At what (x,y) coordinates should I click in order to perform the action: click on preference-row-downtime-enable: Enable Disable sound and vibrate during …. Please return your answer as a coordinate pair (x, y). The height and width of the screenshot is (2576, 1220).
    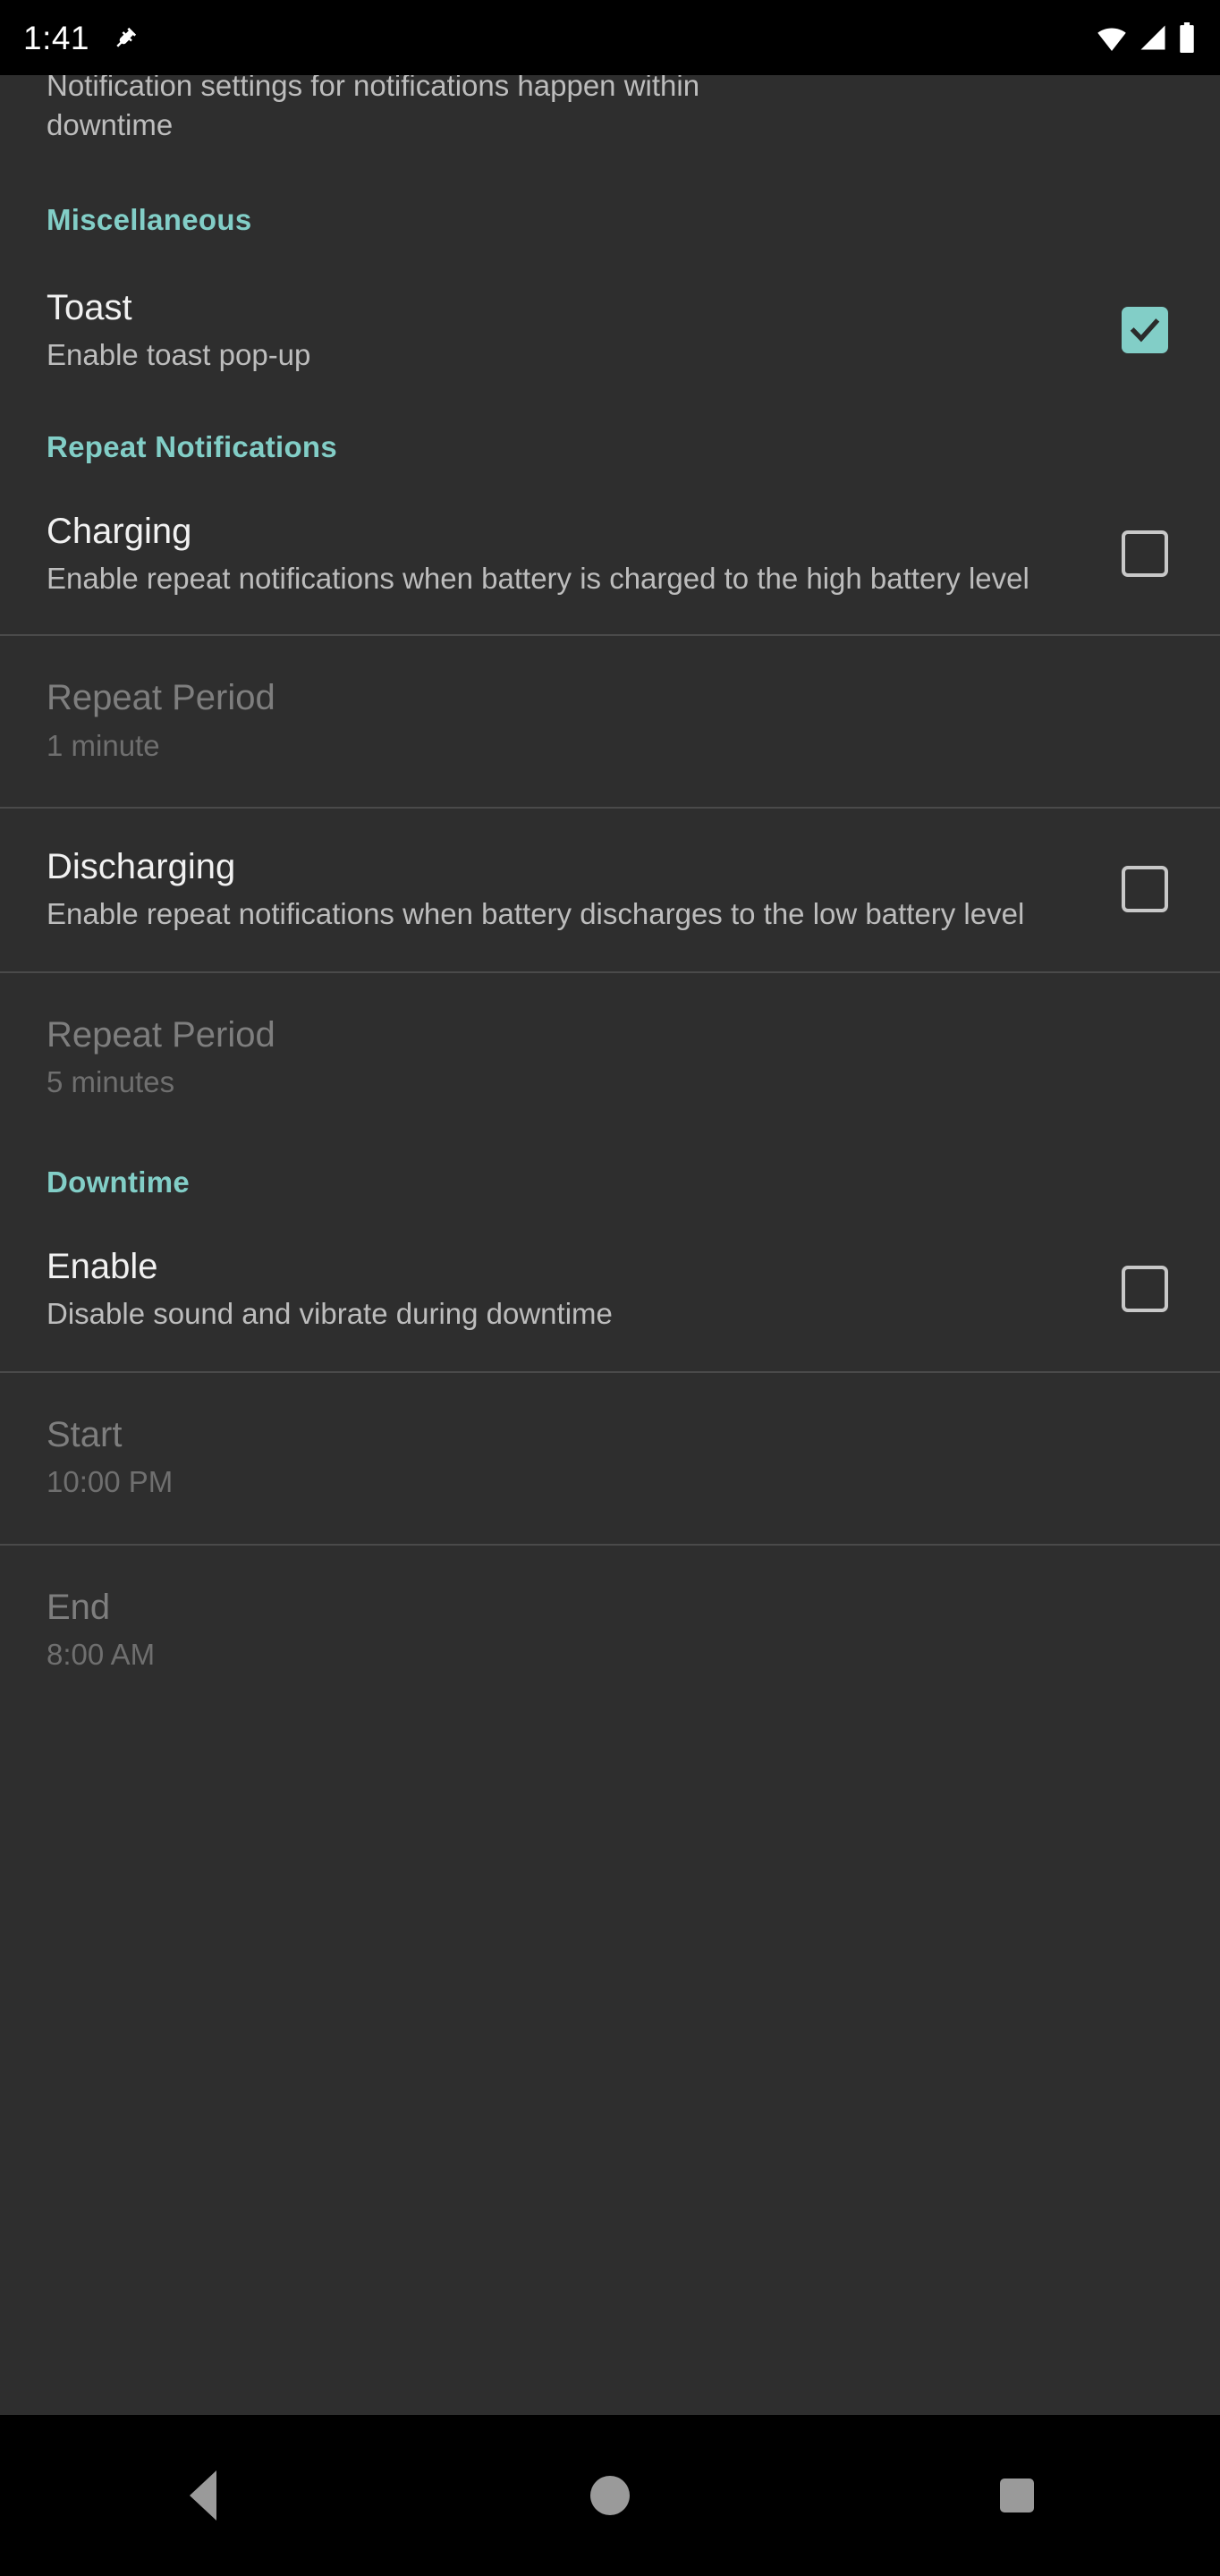
    Looking at the image, I should click on (610, 1308).